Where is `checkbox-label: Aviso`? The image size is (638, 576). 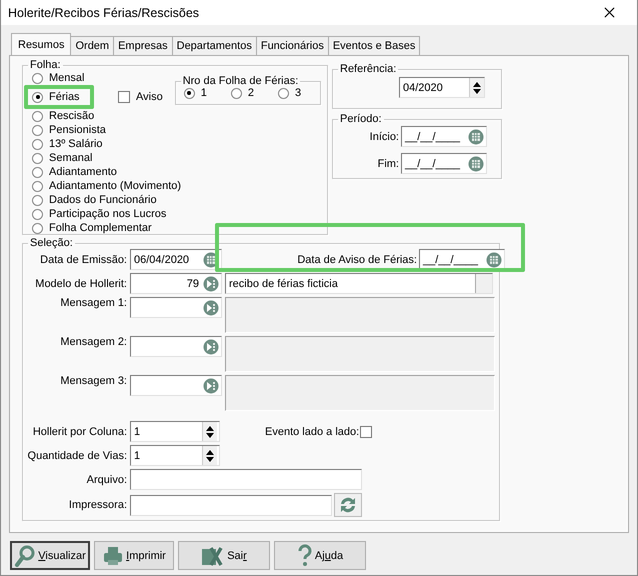
checkbox-label: Aviso is located at coordinates (149, 97).